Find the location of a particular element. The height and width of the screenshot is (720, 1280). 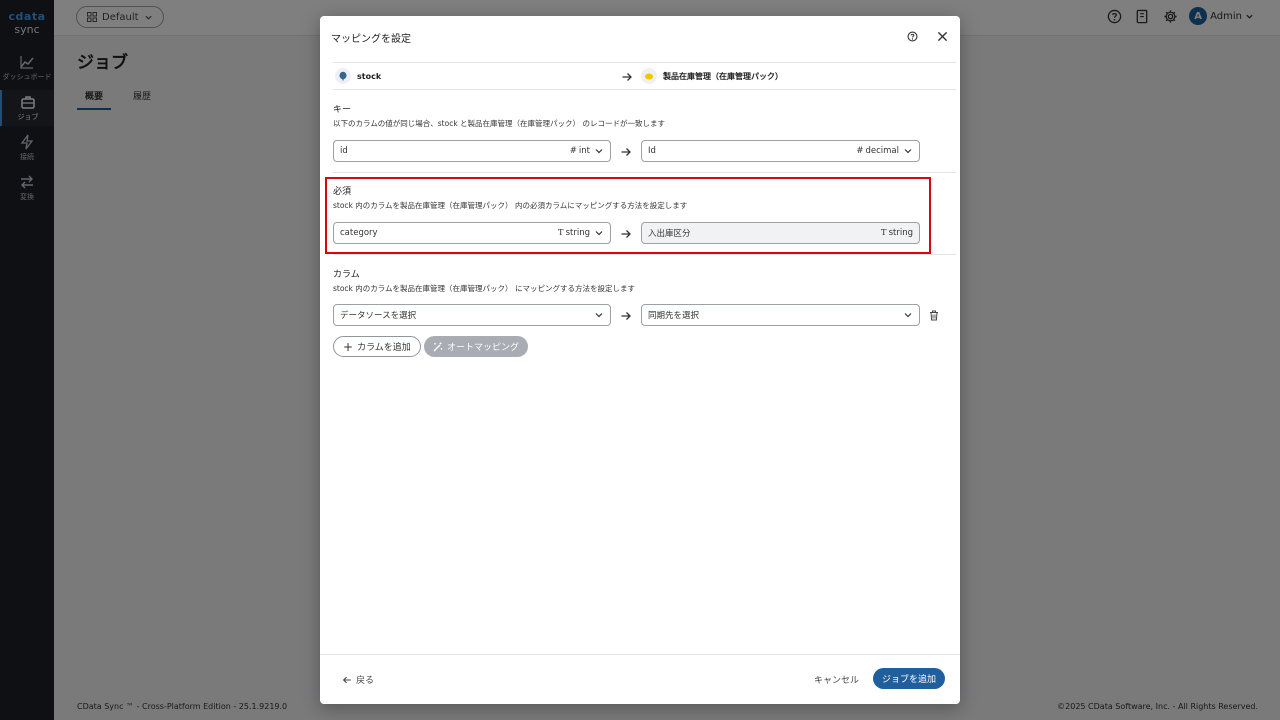

add-job-button: ジョブを追加 is located at coordinates (909, 678).